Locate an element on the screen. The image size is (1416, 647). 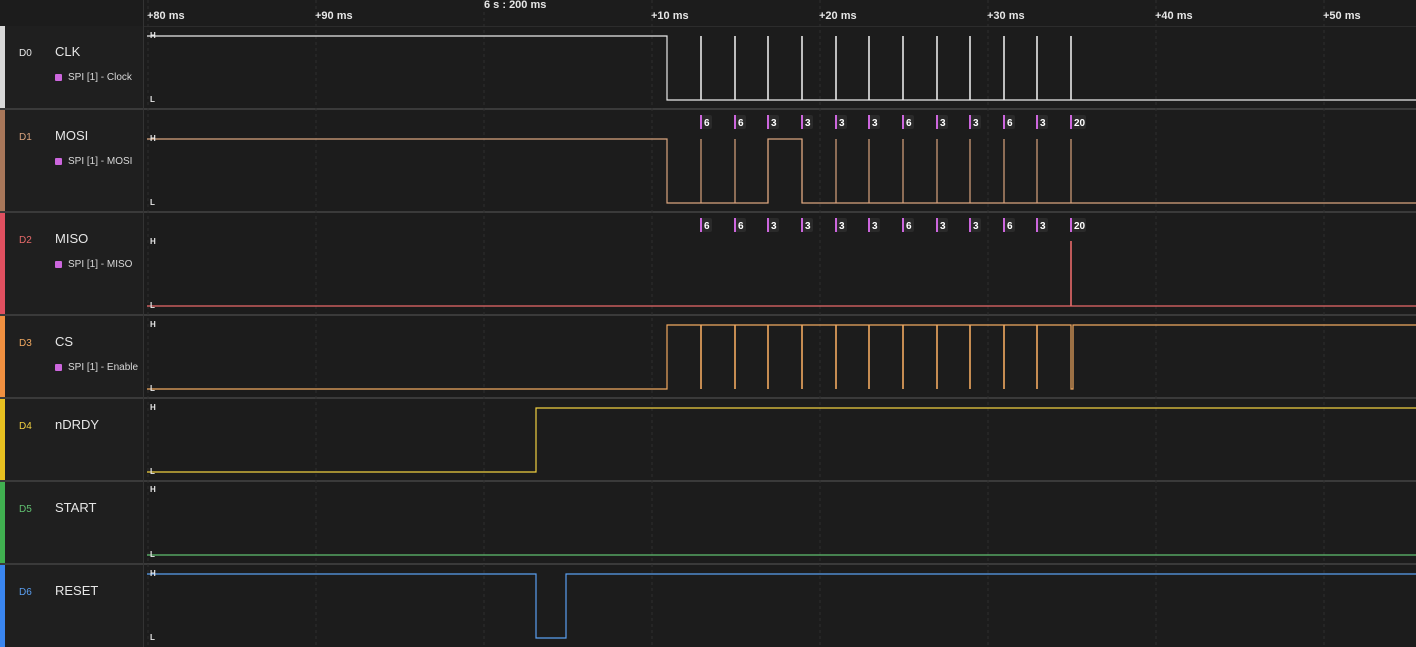
spi-data-bubbles: 6 6 3 3 3 3 6 3 3 6 3 20 6 6 3 3 3 3 6 3 3 6 3 20 is located at coordinates (893, 173).